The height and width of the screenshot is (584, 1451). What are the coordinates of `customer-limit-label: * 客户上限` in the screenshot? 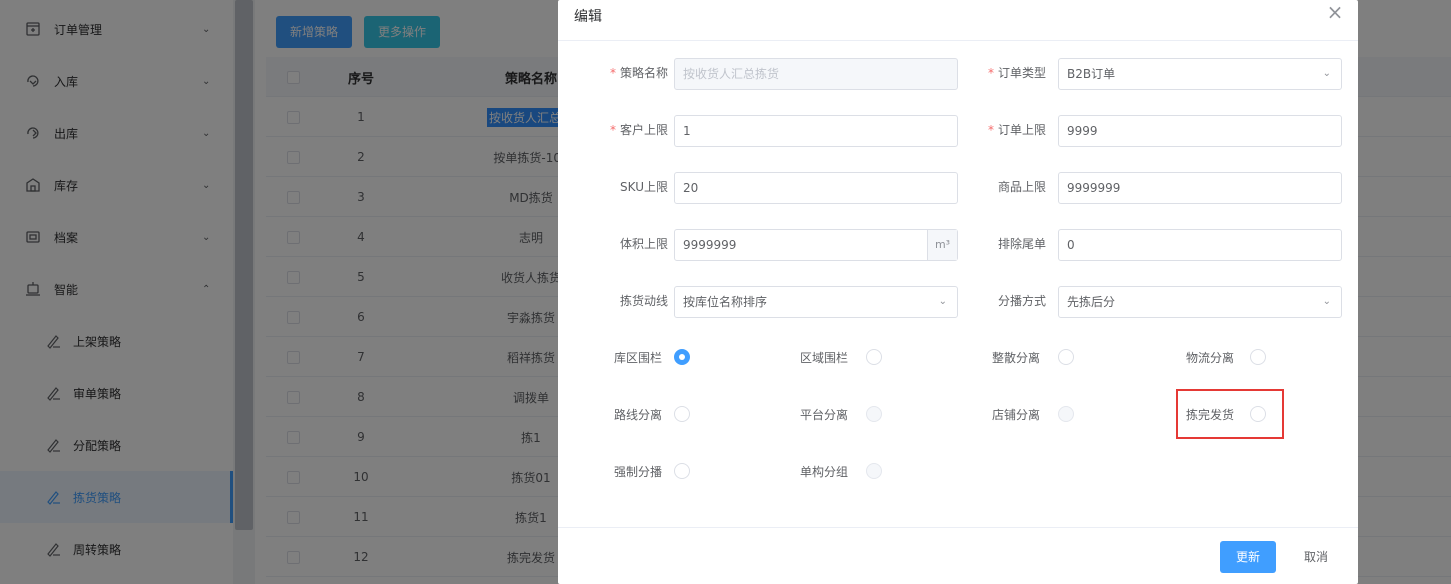 It's located at (638, 130).